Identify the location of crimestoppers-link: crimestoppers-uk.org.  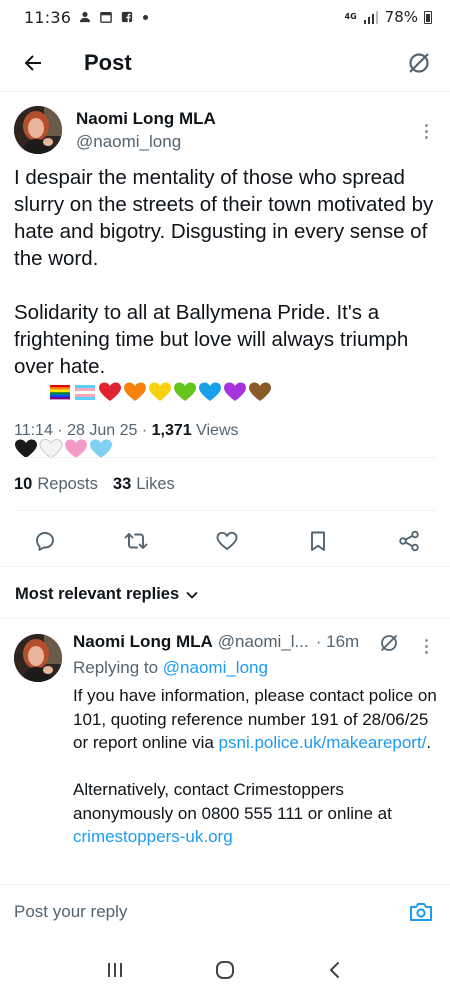
(153, 836).